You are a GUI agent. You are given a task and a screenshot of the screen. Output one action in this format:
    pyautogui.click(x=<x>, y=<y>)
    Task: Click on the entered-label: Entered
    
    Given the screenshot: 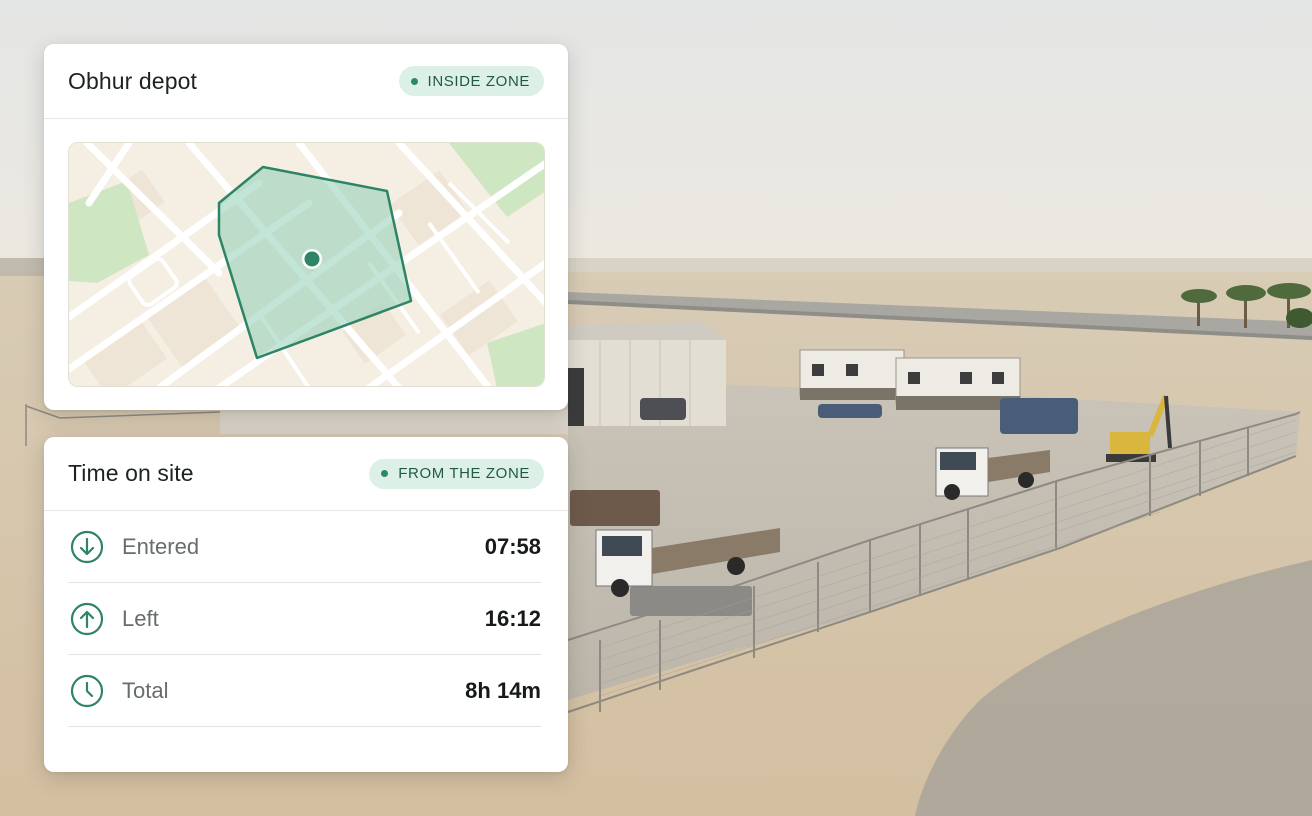 What is the action you would take?
    pyautogui.click(x=161, y=546)
    